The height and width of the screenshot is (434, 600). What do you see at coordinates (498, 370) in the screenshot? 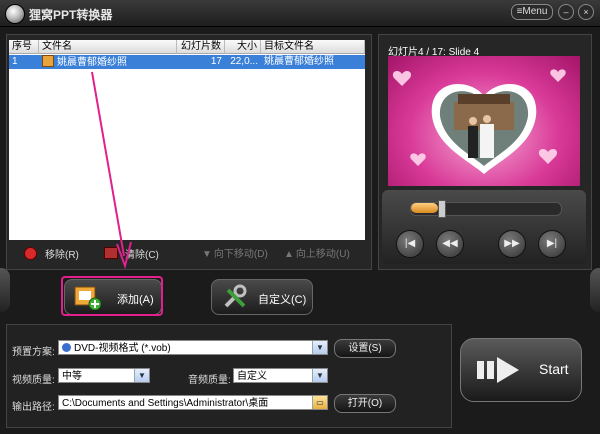
I see `start-arrow-icon` at bounding box center [498, 370].